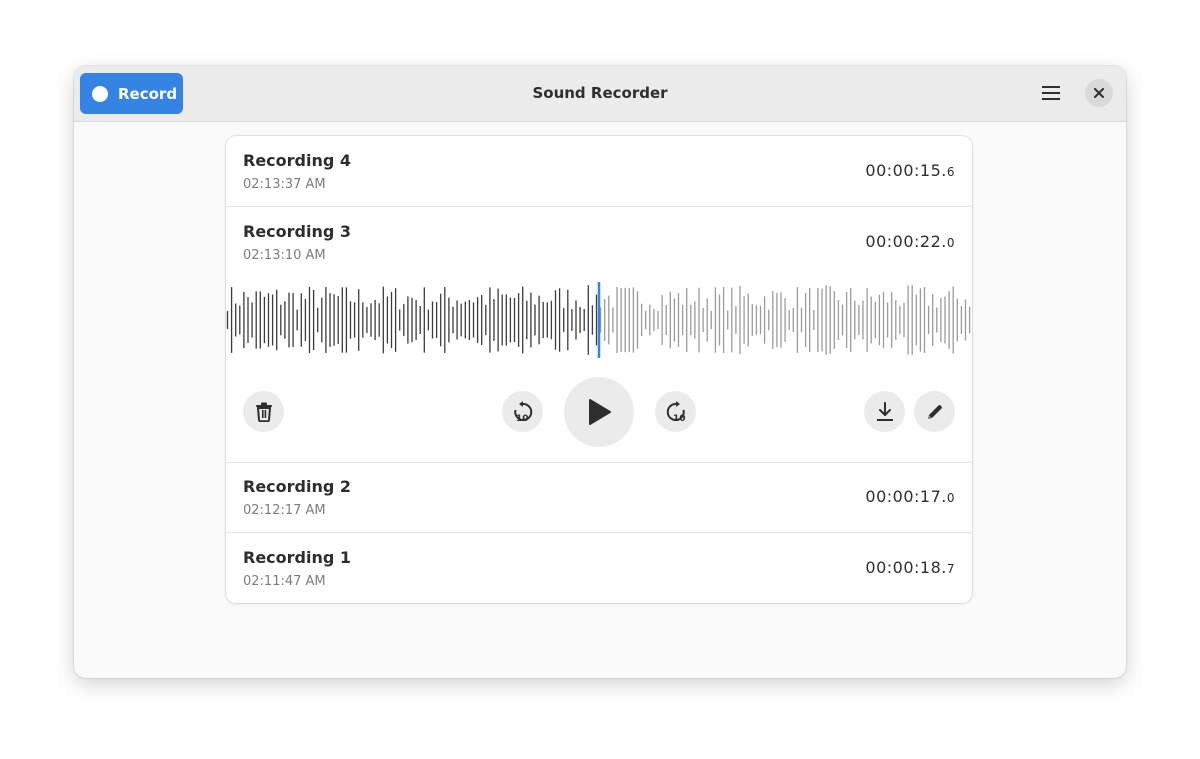 The image size is (1200, 759). I want to click on recording-time: 02:11:47 AM, so click(284, 581).